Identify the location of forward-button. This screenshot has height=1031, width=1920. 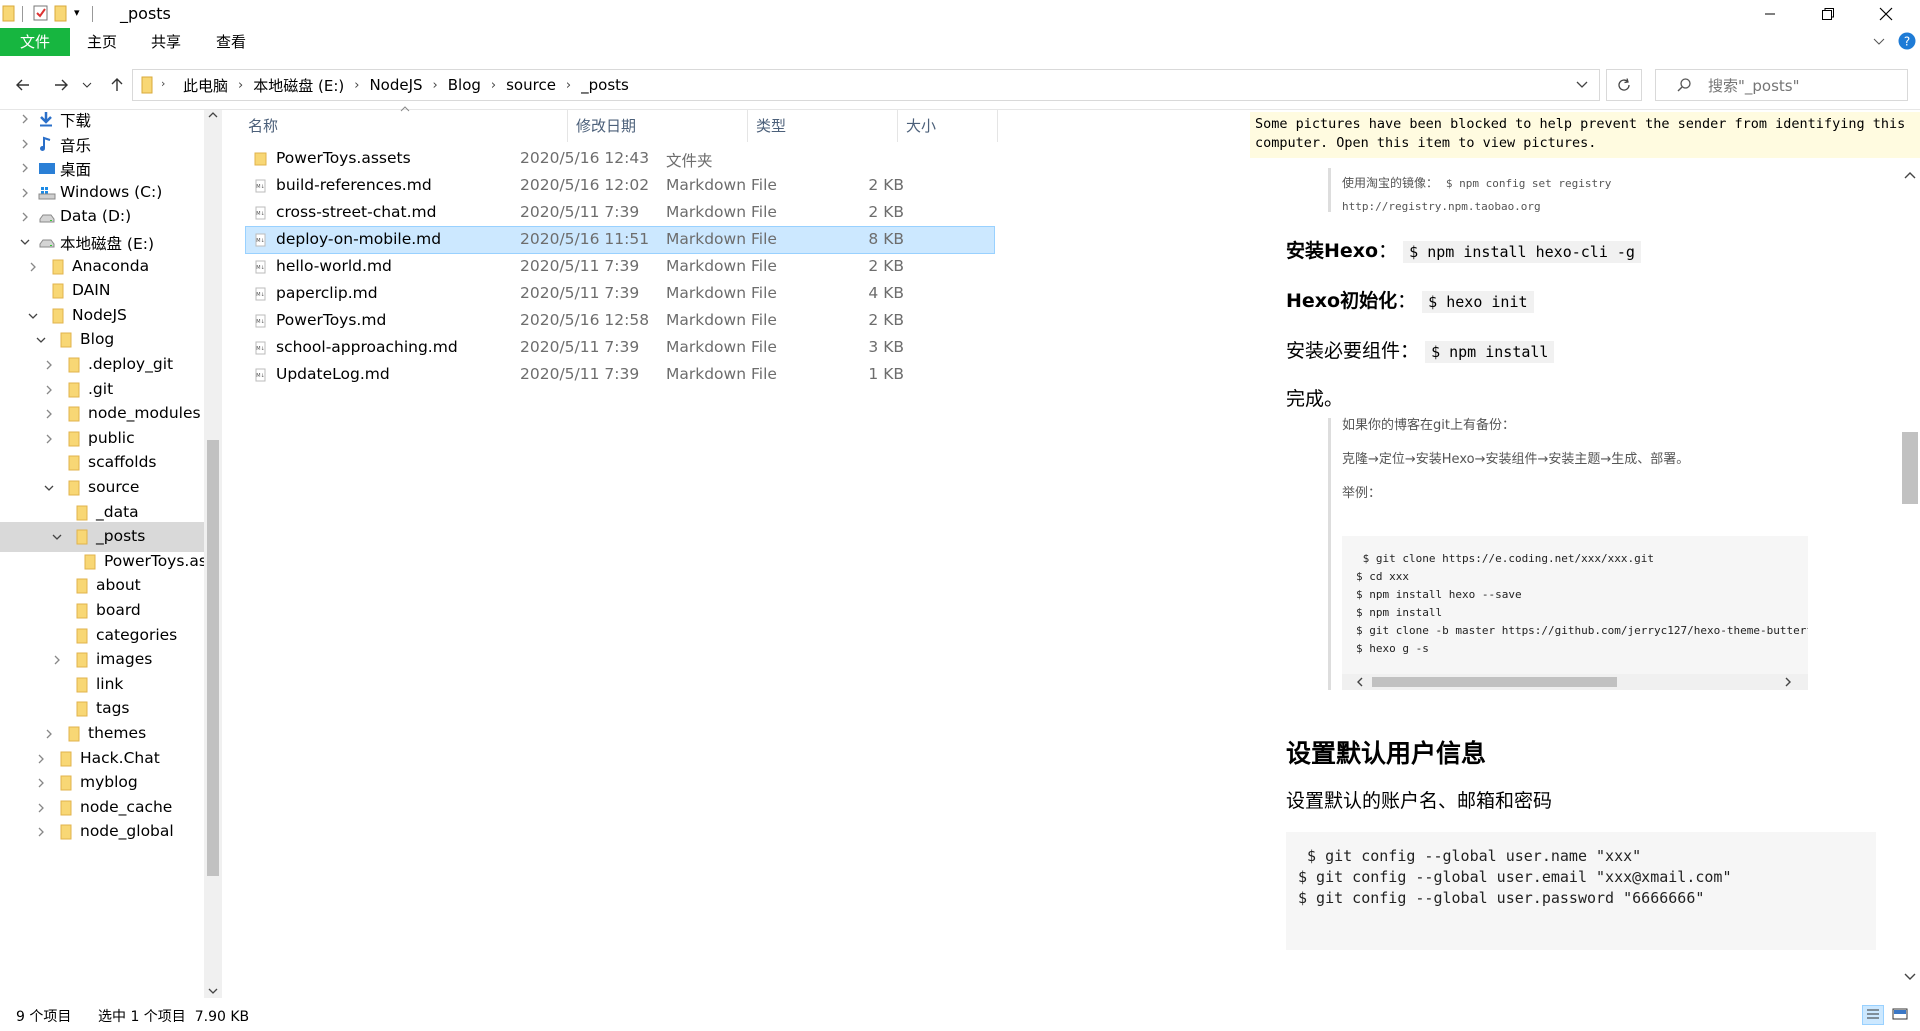
(61, 85).